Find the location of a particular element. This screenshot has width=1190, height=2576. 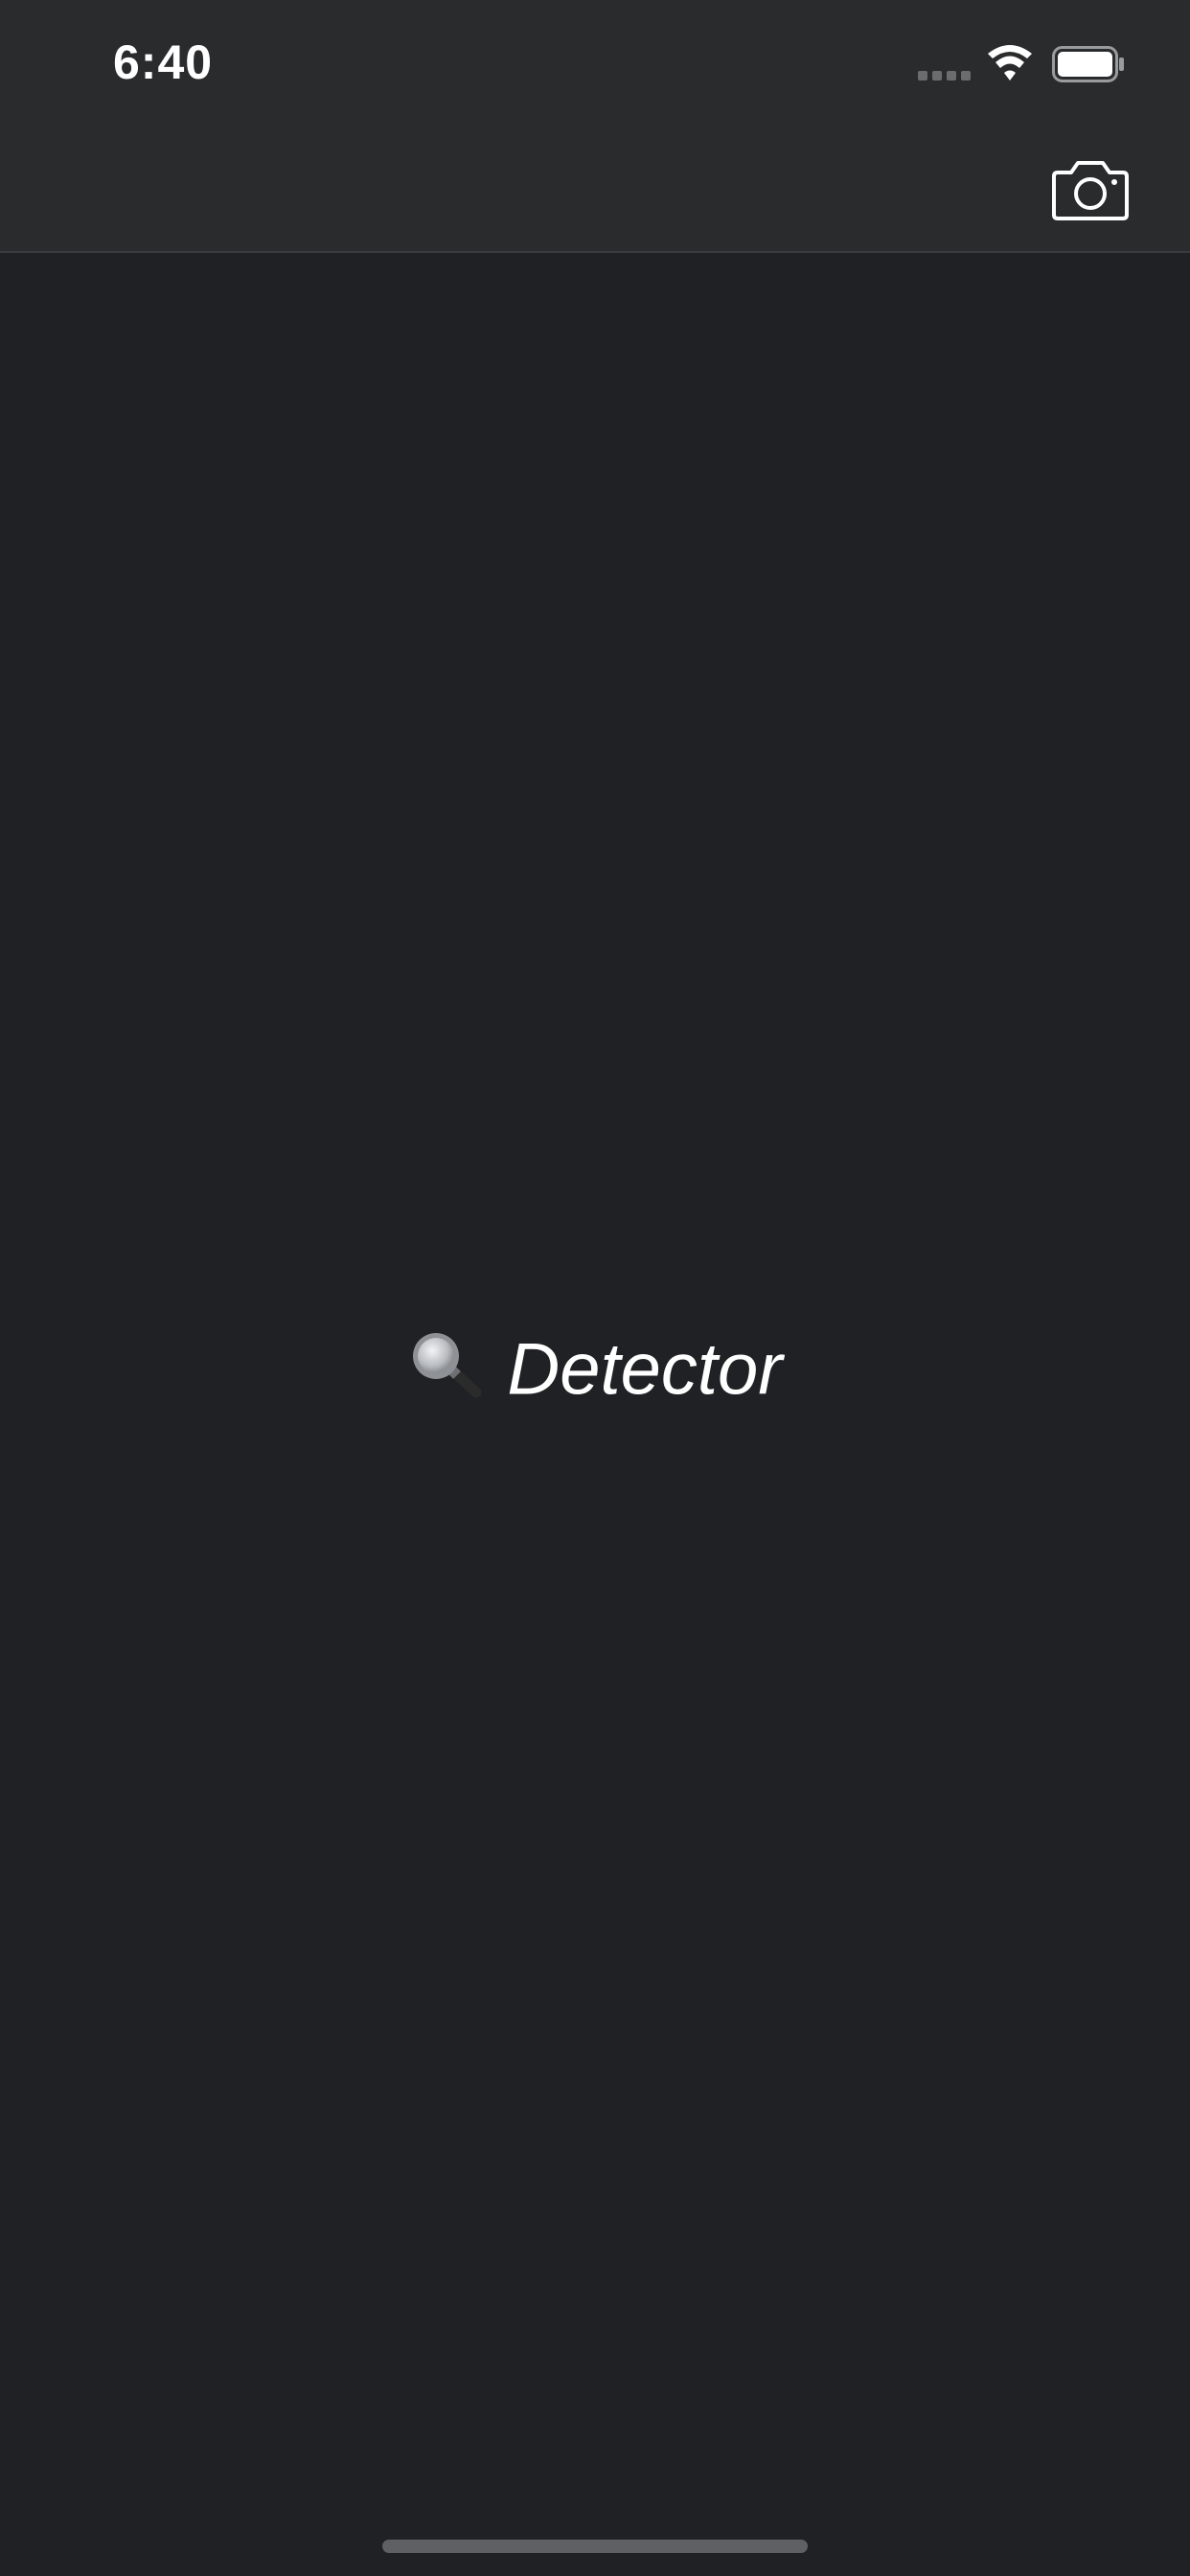

battery-icon is located at coordinates (1088, 64).